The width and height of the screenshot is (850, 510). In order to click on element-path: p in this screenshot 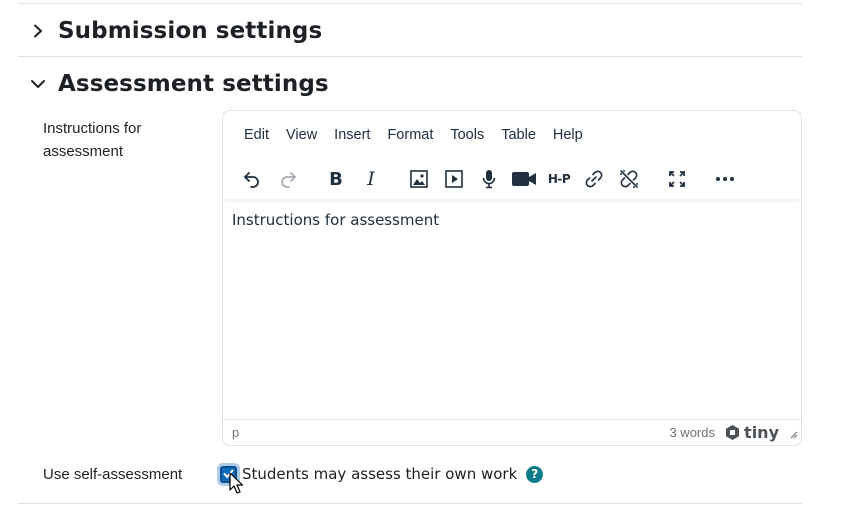, I will do `click(235, 432)`.